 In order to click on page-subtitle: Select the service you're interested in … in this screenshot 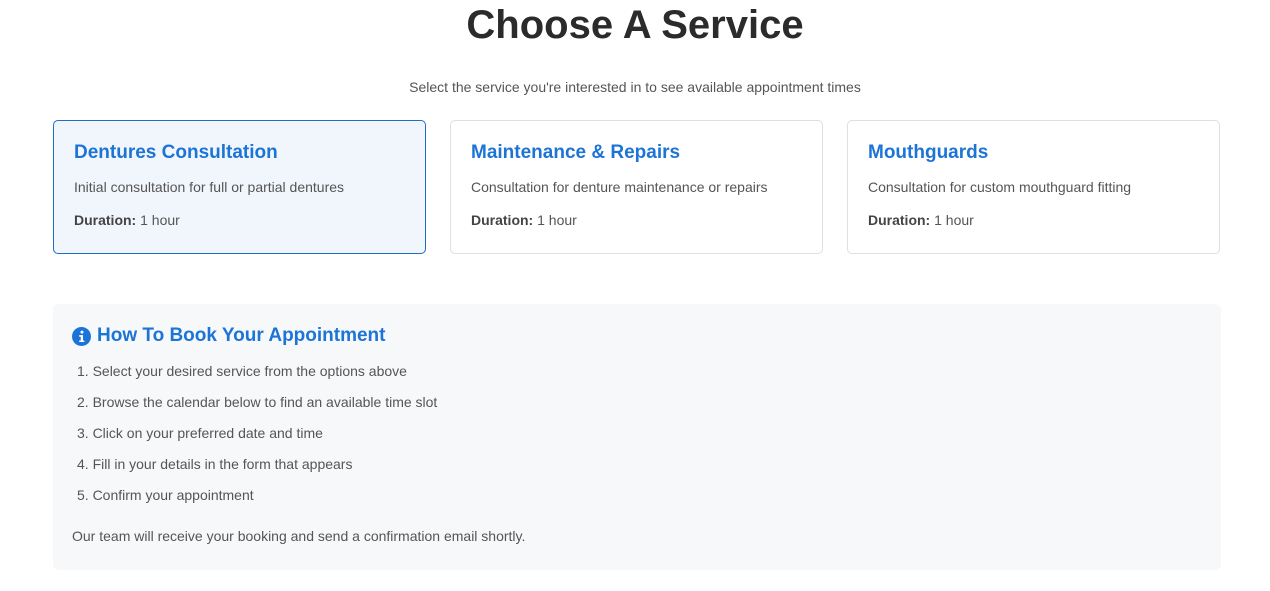, I will do `click(635, 87)`.